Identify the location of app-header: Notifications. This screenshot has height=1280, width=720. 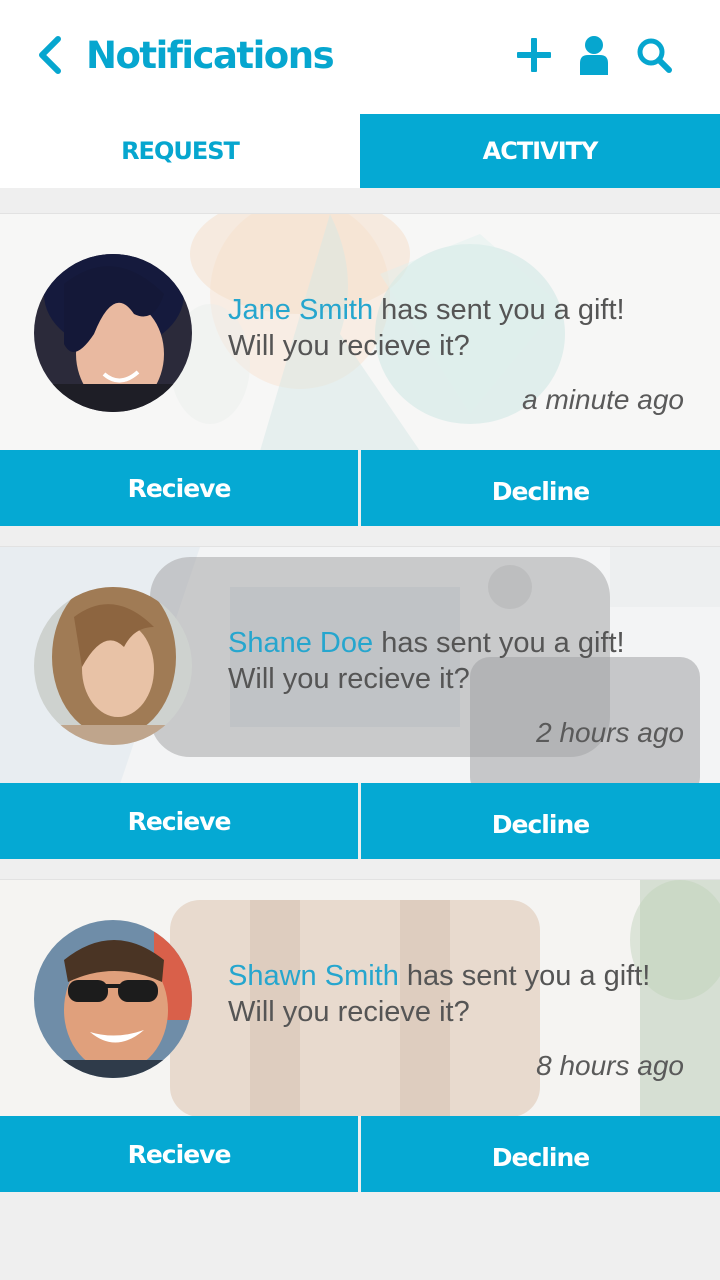
(360, 57).